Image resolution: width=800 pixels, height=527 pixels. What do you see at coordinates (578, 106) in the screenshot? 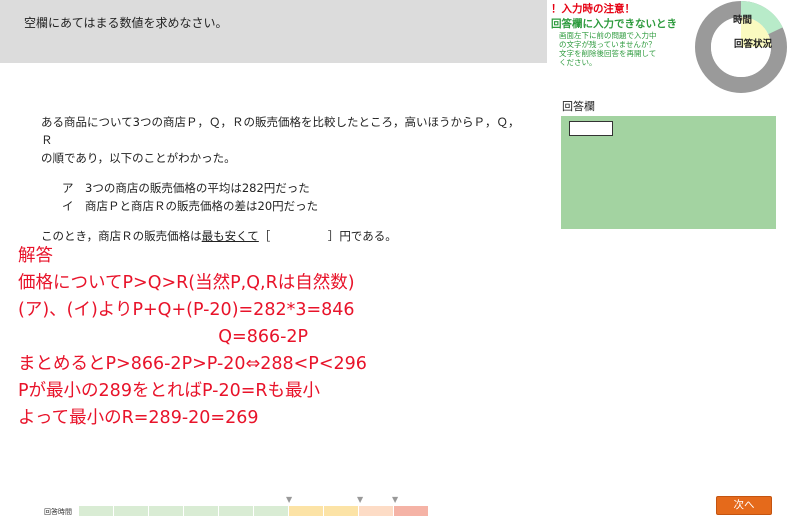
I see `answer-label: 回答欄` at bounding box center [578, 106].